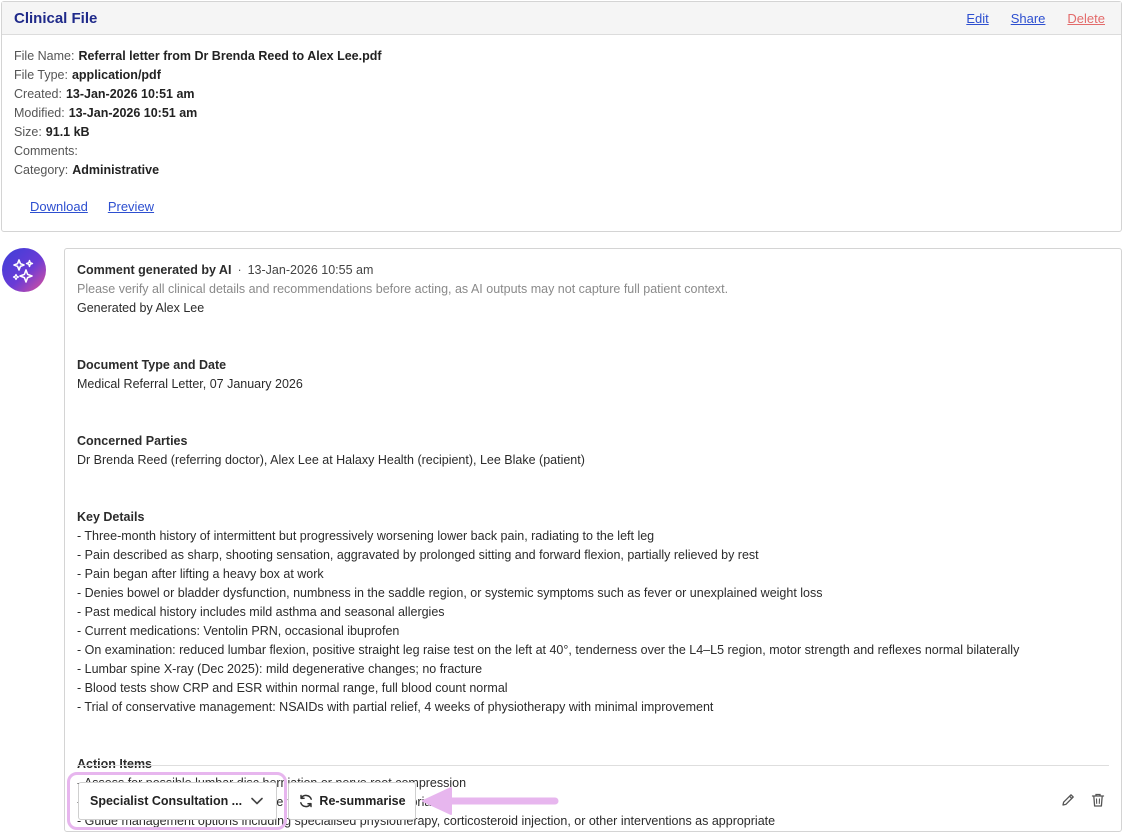 The image size is (1123, 833). I want to click on page-title: Clinical File, so click(56, 18).